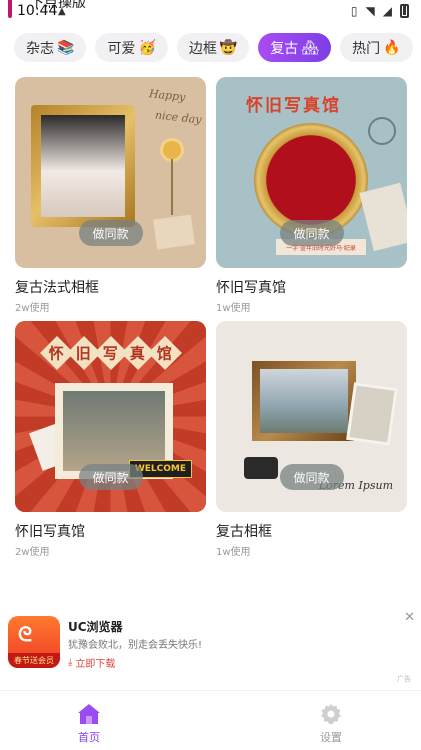  I want to click on ad-banner: ᘓ 春节送会员 UC浏览器 犹豫会败北，别走会丢失快乐! ⤓ 立即下载 ✕ 广告, so click(210, 645).